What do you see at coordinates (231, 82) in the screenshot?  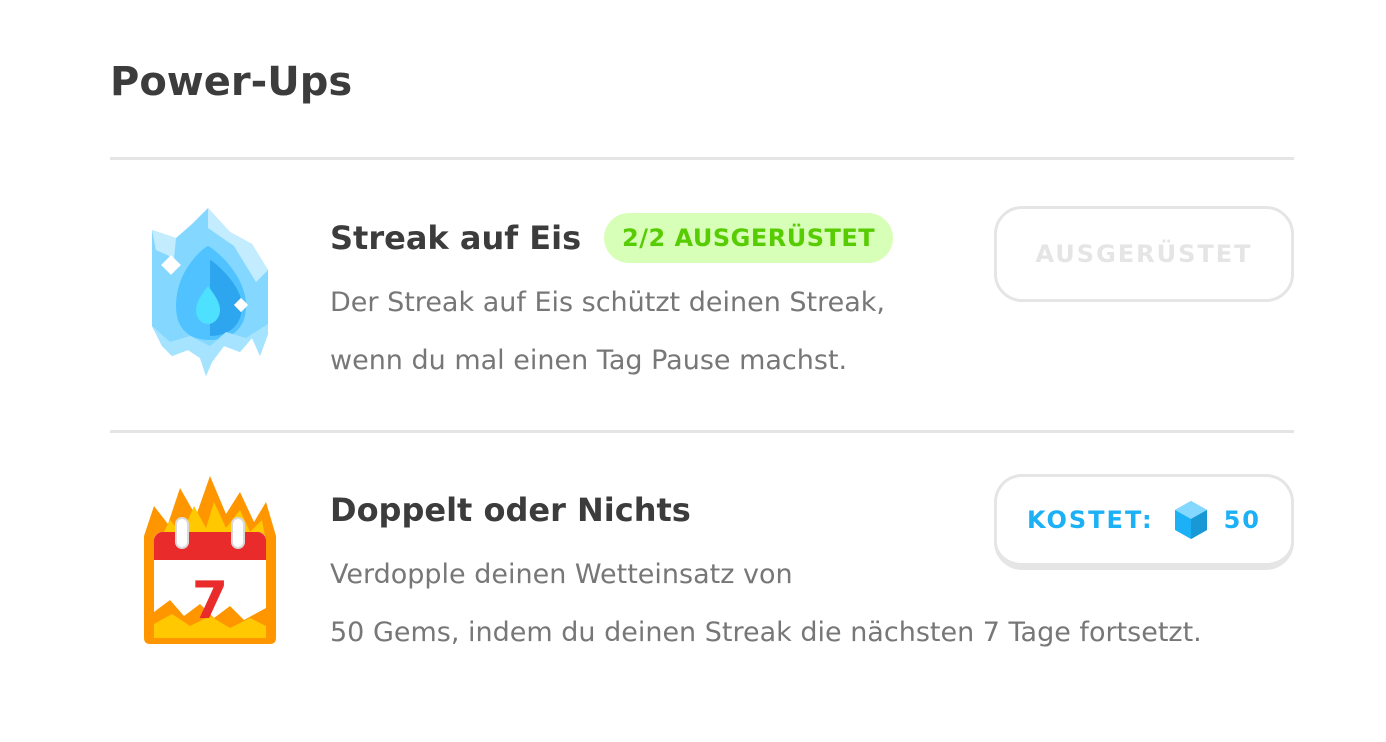 I see `page-title: Power-Ups` at bounding box center [231, 82].